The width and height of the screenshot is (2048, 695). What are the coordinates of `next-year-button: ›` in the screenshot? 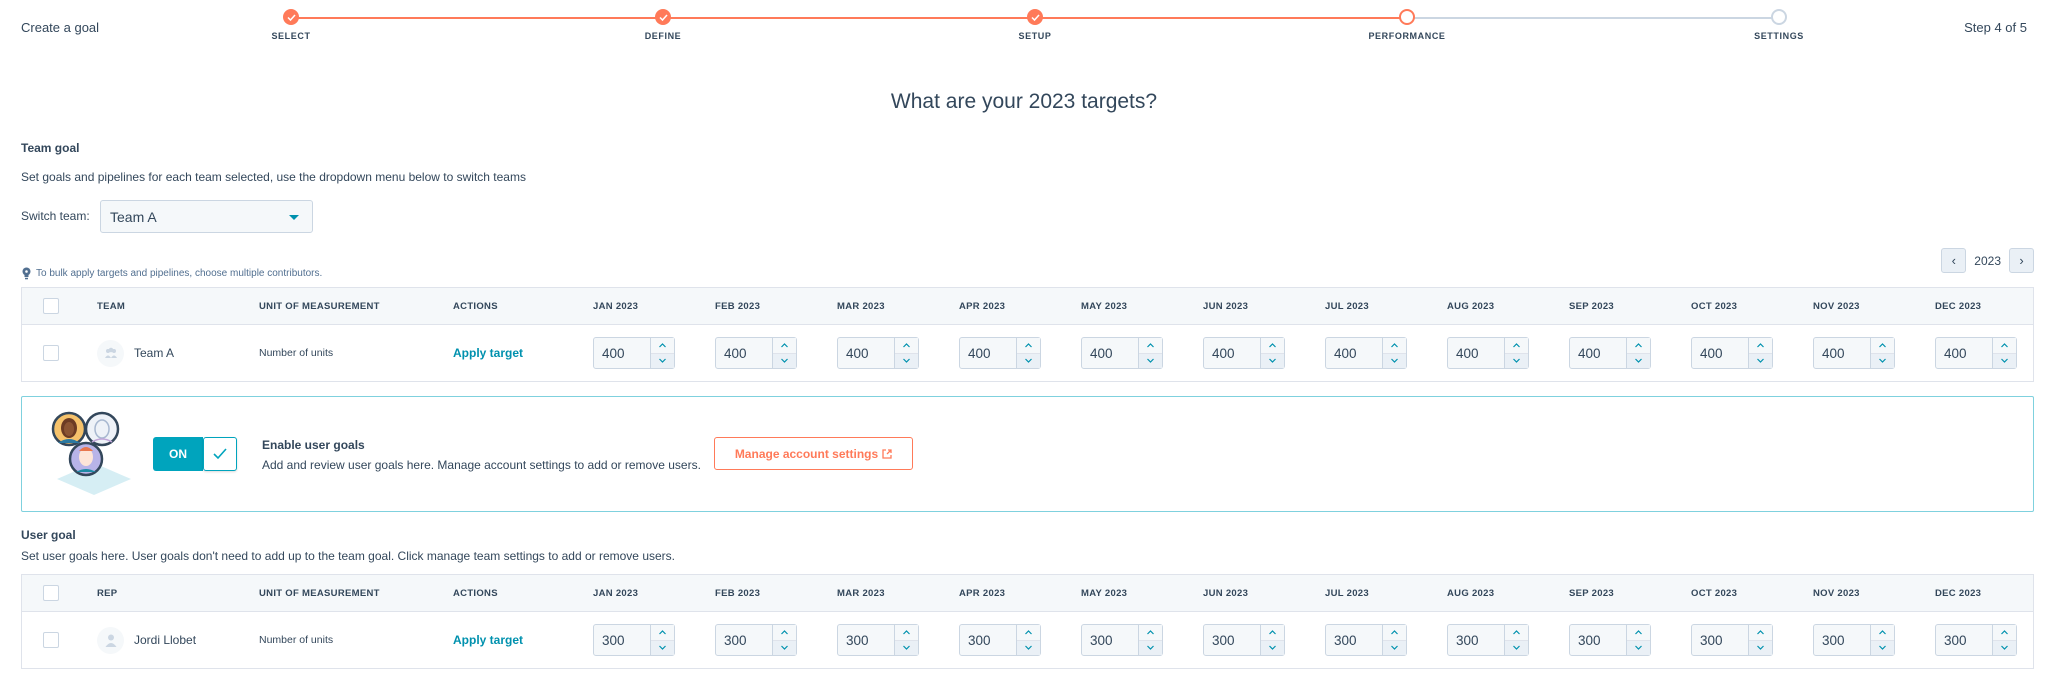 It's located at (2021, 260).